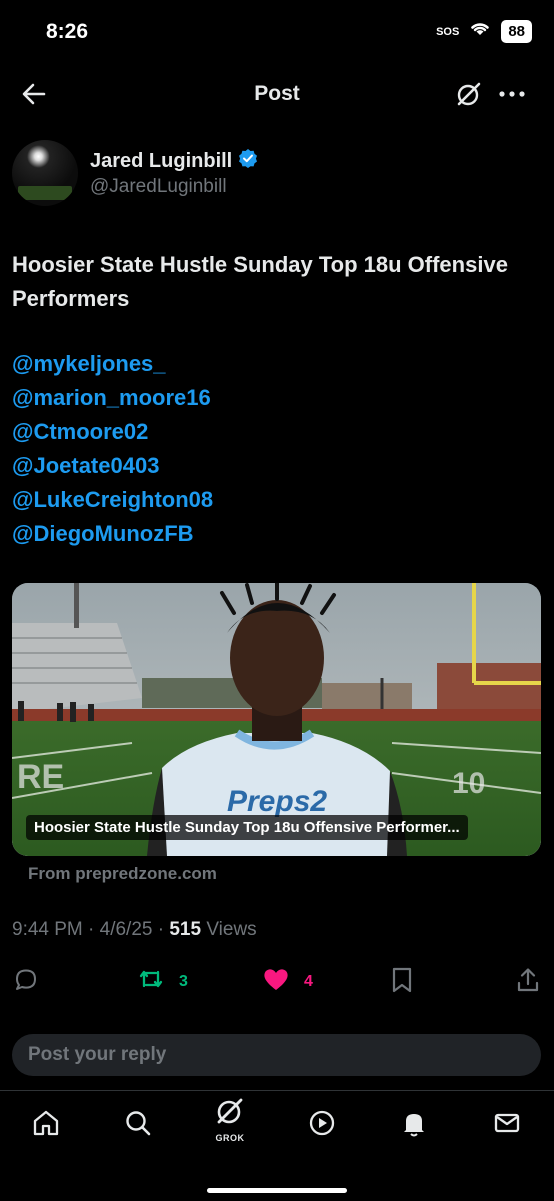  I want to click on like-count: 4, so click(308, 981).